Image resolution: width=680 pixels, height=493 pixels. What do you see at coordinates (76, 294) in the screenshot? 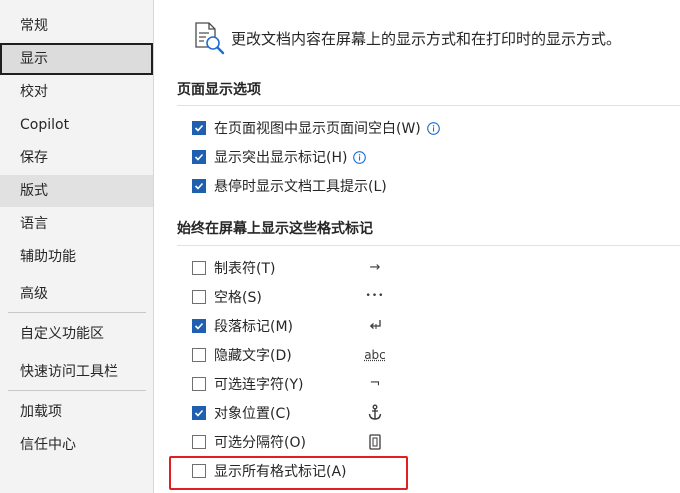
I see `sidebar-item-advanced: 高级` at bounding box center [76, 294].